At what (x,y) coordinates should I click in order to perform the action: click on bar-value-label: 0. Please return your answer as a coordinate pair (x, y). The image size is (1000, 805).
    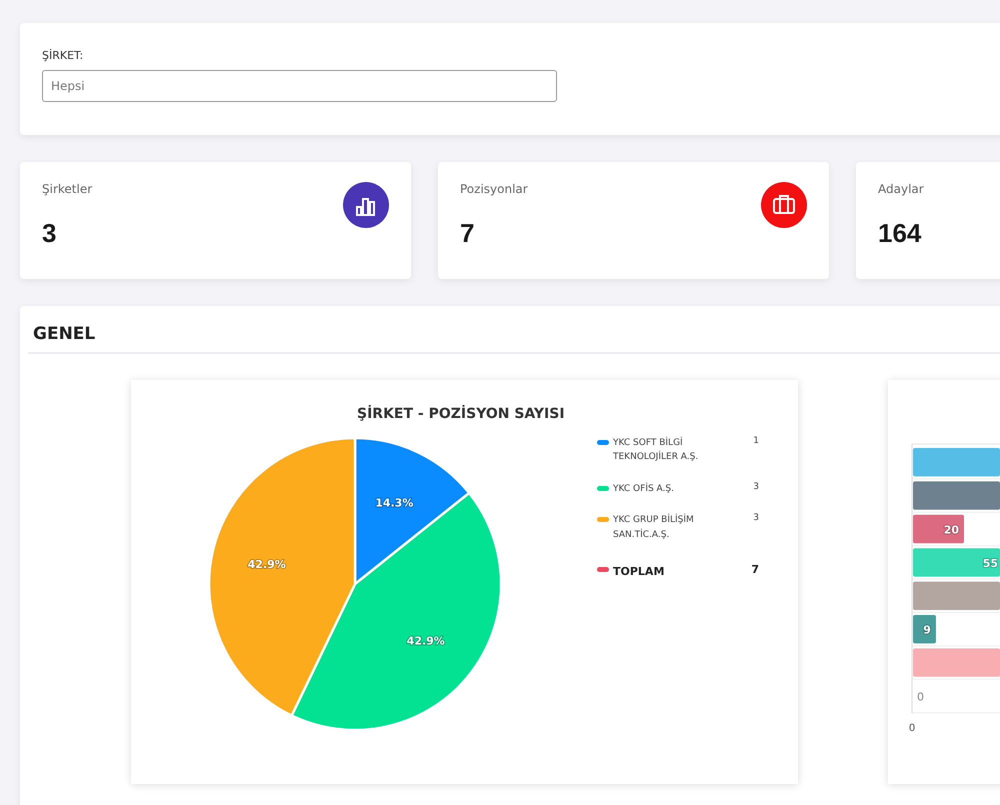
    Looking at the image, I should click on (920, 697).